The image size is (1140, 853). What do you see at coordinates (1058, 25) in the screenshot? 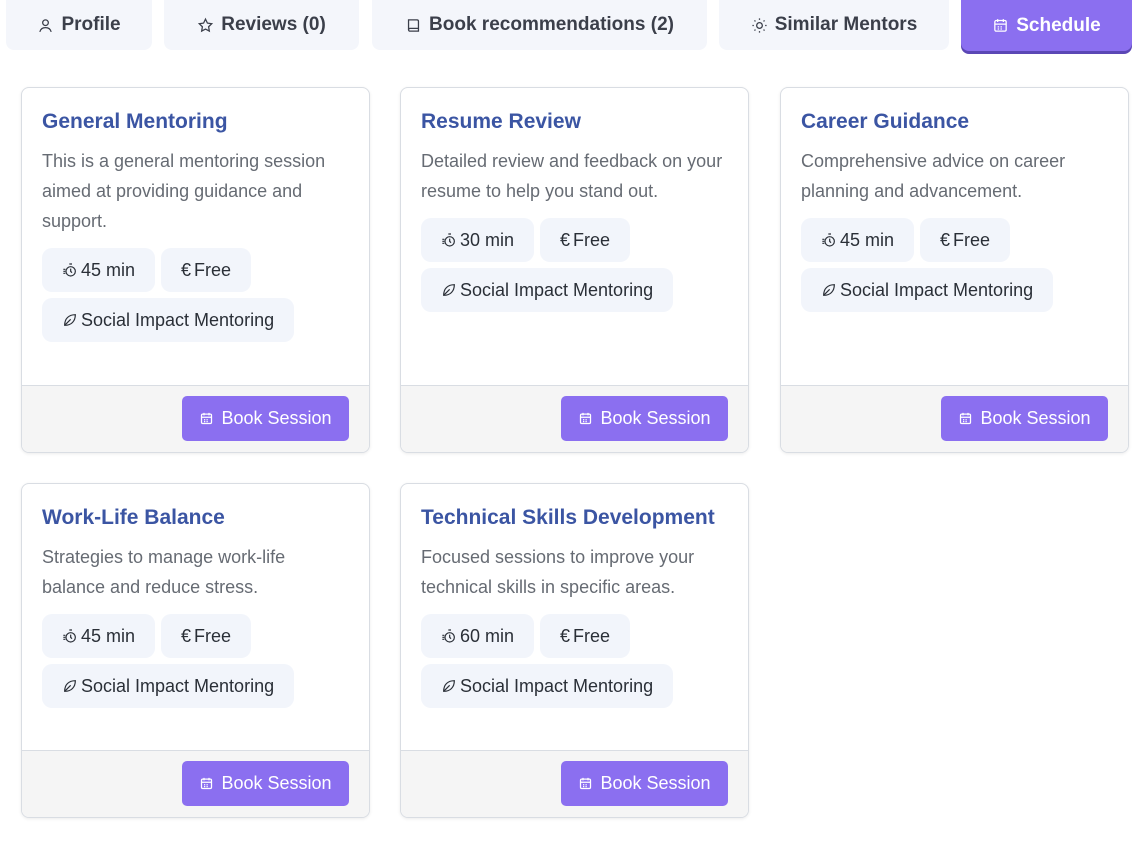
I see `tab-label: Schedule` at bounding box center [1058, 25].